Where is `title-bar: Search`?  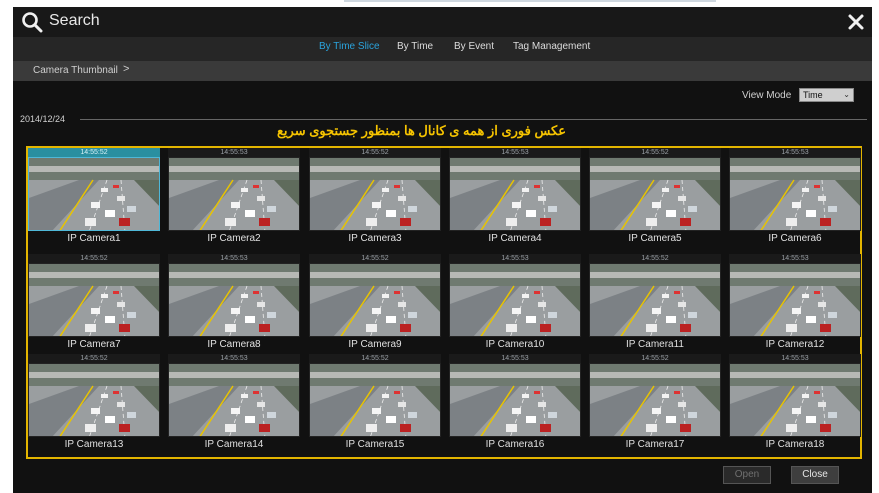 title-bar: Search is located at coordinates (442, 22).